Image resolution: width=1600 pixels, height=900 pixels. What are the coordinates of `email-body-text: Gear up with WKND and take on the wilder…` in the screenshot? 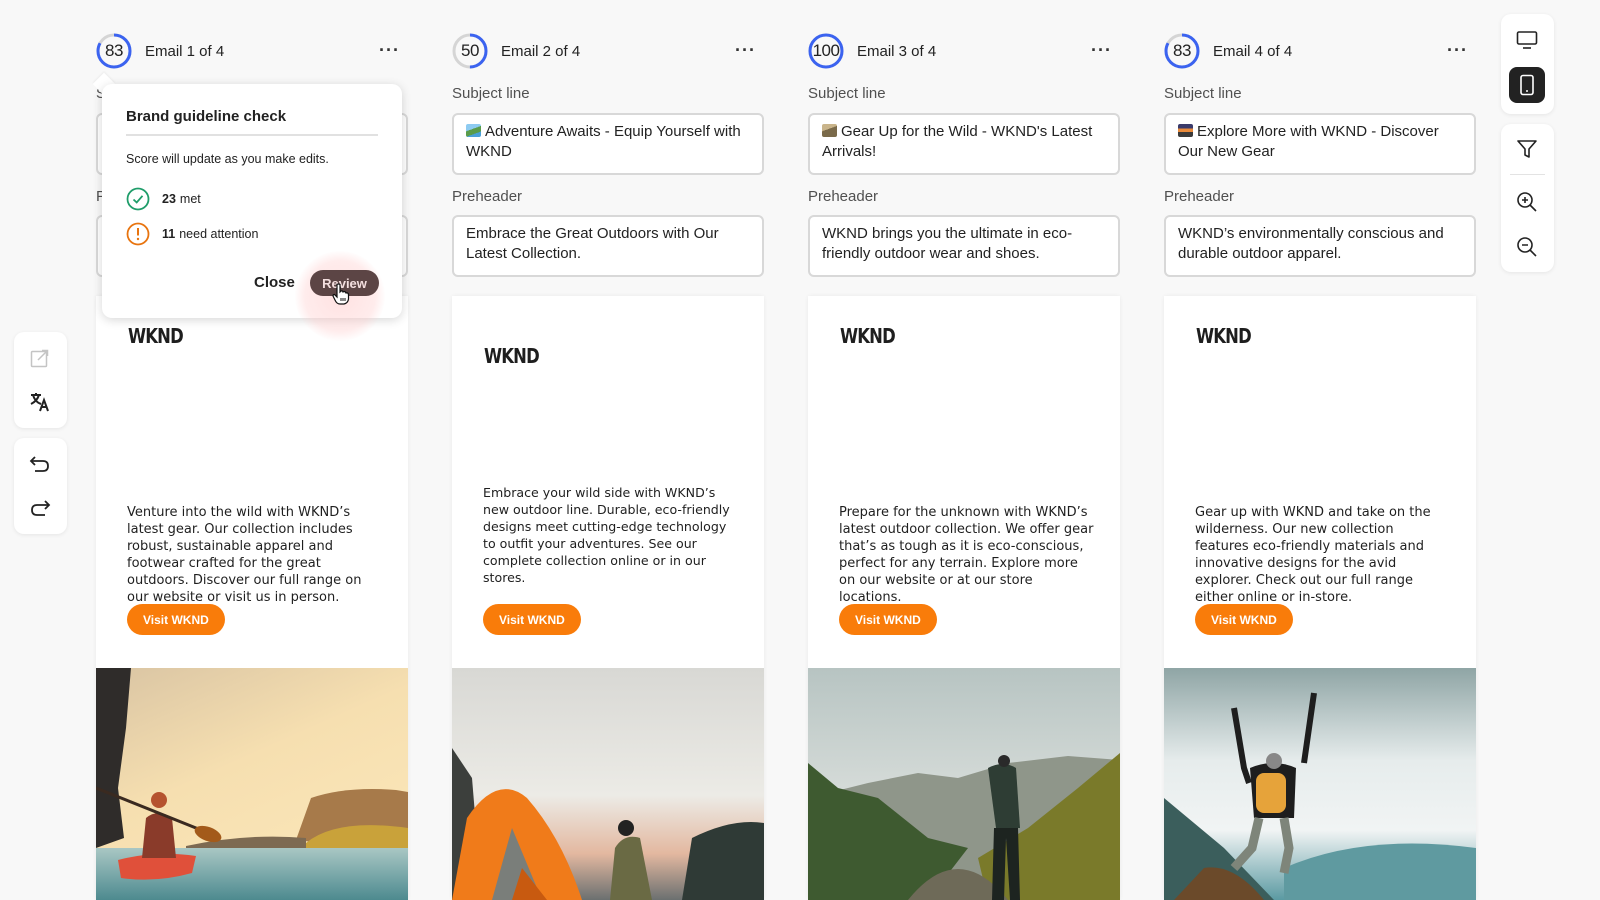 It's located at (1313, 555).